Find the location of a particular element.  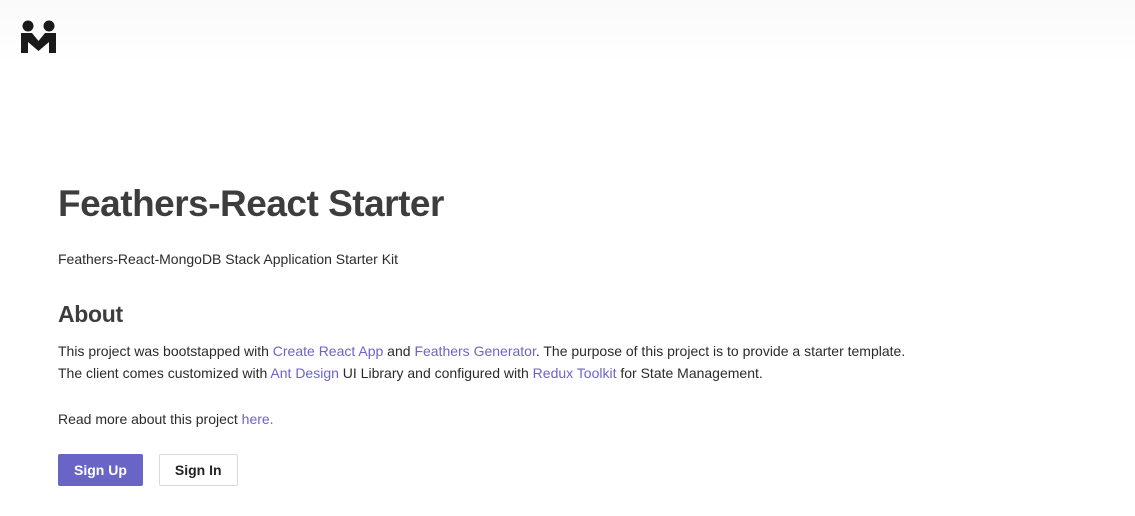

sign-in-button: Sign In is located at coordinates (198, 470).